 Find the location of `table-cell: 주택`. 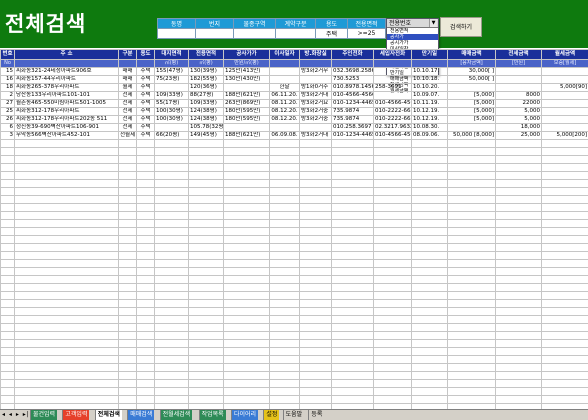

table-cell: 주택 is located at coordinates (145, 95).